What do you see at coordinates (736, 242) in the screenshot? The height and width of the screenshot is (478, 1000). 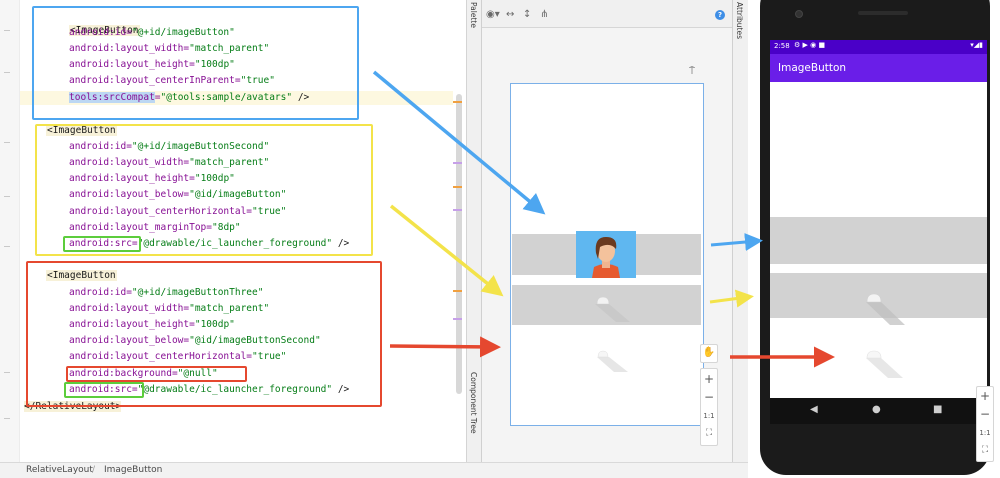 I see `arrow-blue-phone` at bounding box center [736, 242].